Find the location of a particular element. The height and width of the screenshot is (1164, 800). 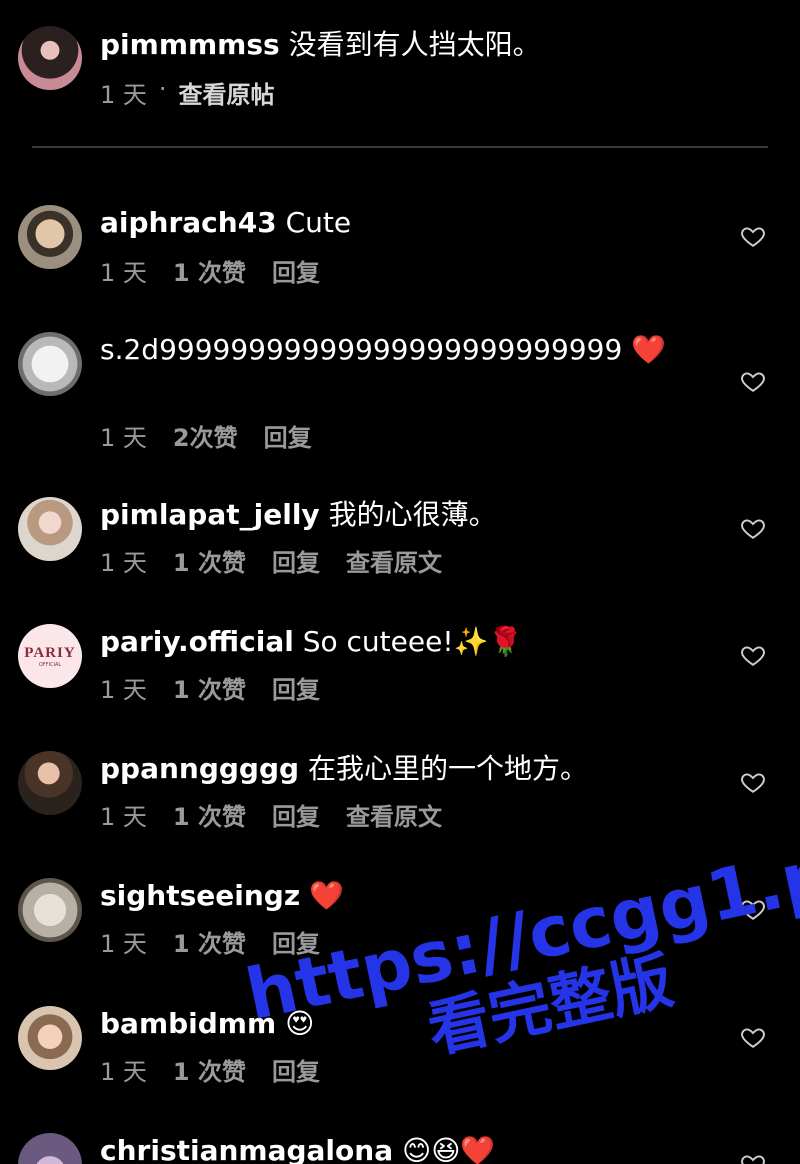

comment-item: sightseeingz ❤️ 1 天 1 次赞 回复 is located at coordinates (398, 918).